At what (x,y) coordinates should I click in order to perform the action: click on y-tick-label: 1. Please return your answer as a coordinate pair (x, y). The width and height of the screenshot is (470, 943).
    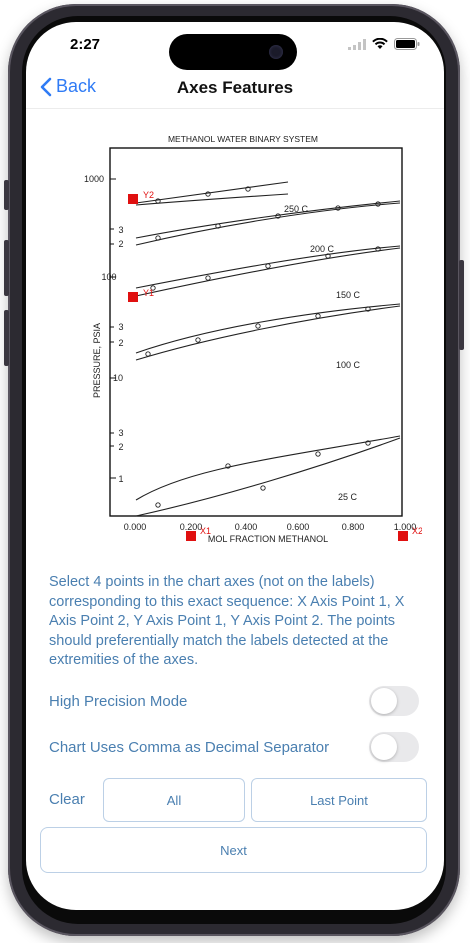
    Looking at the image, I should click on (120, 479).